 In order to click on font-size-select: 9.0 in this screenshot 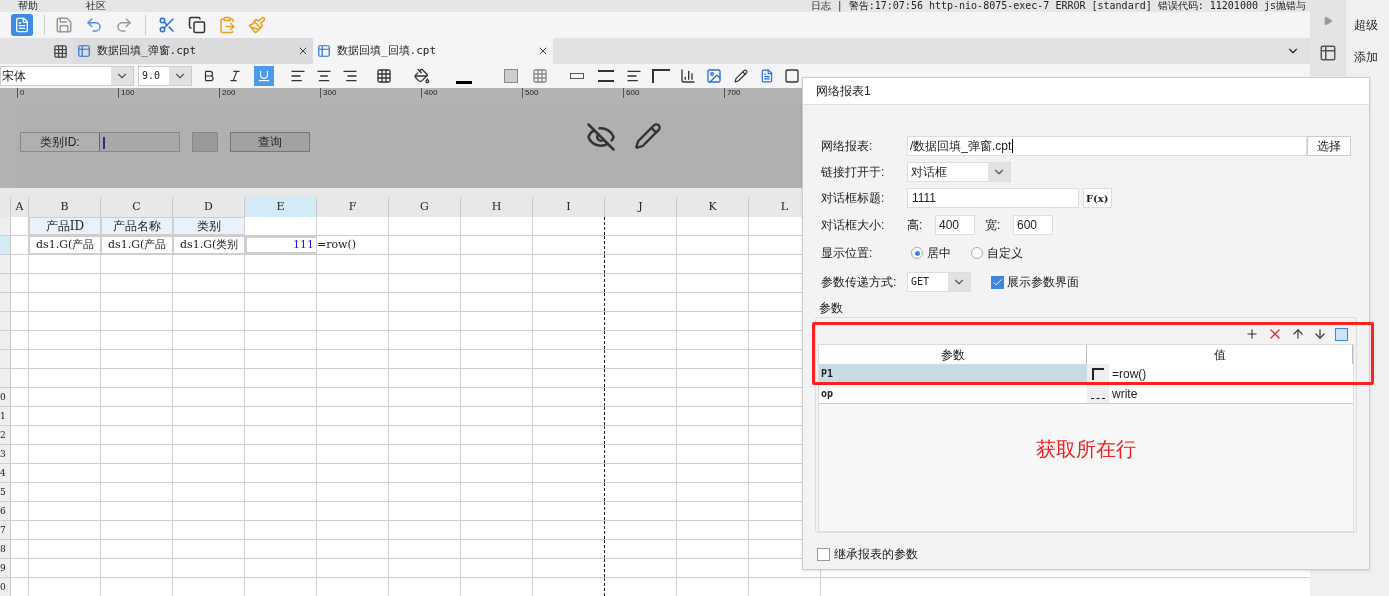, I will do `click(165, 76)`.